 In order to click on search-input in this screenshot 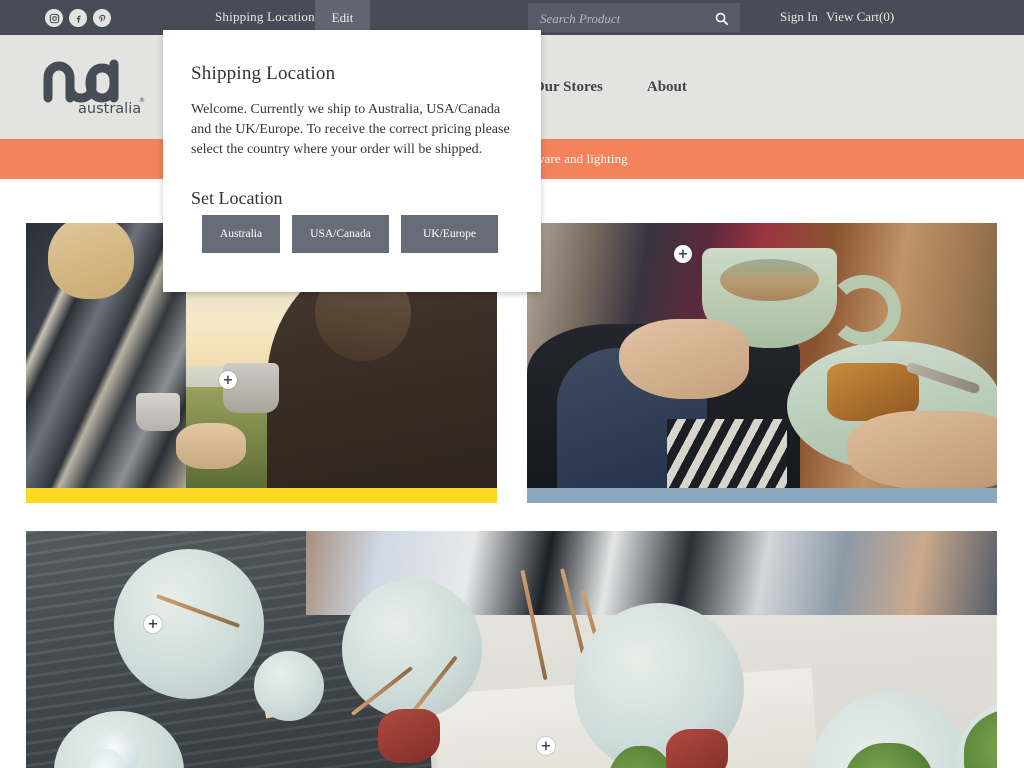, I will do `click(625, 18)`.